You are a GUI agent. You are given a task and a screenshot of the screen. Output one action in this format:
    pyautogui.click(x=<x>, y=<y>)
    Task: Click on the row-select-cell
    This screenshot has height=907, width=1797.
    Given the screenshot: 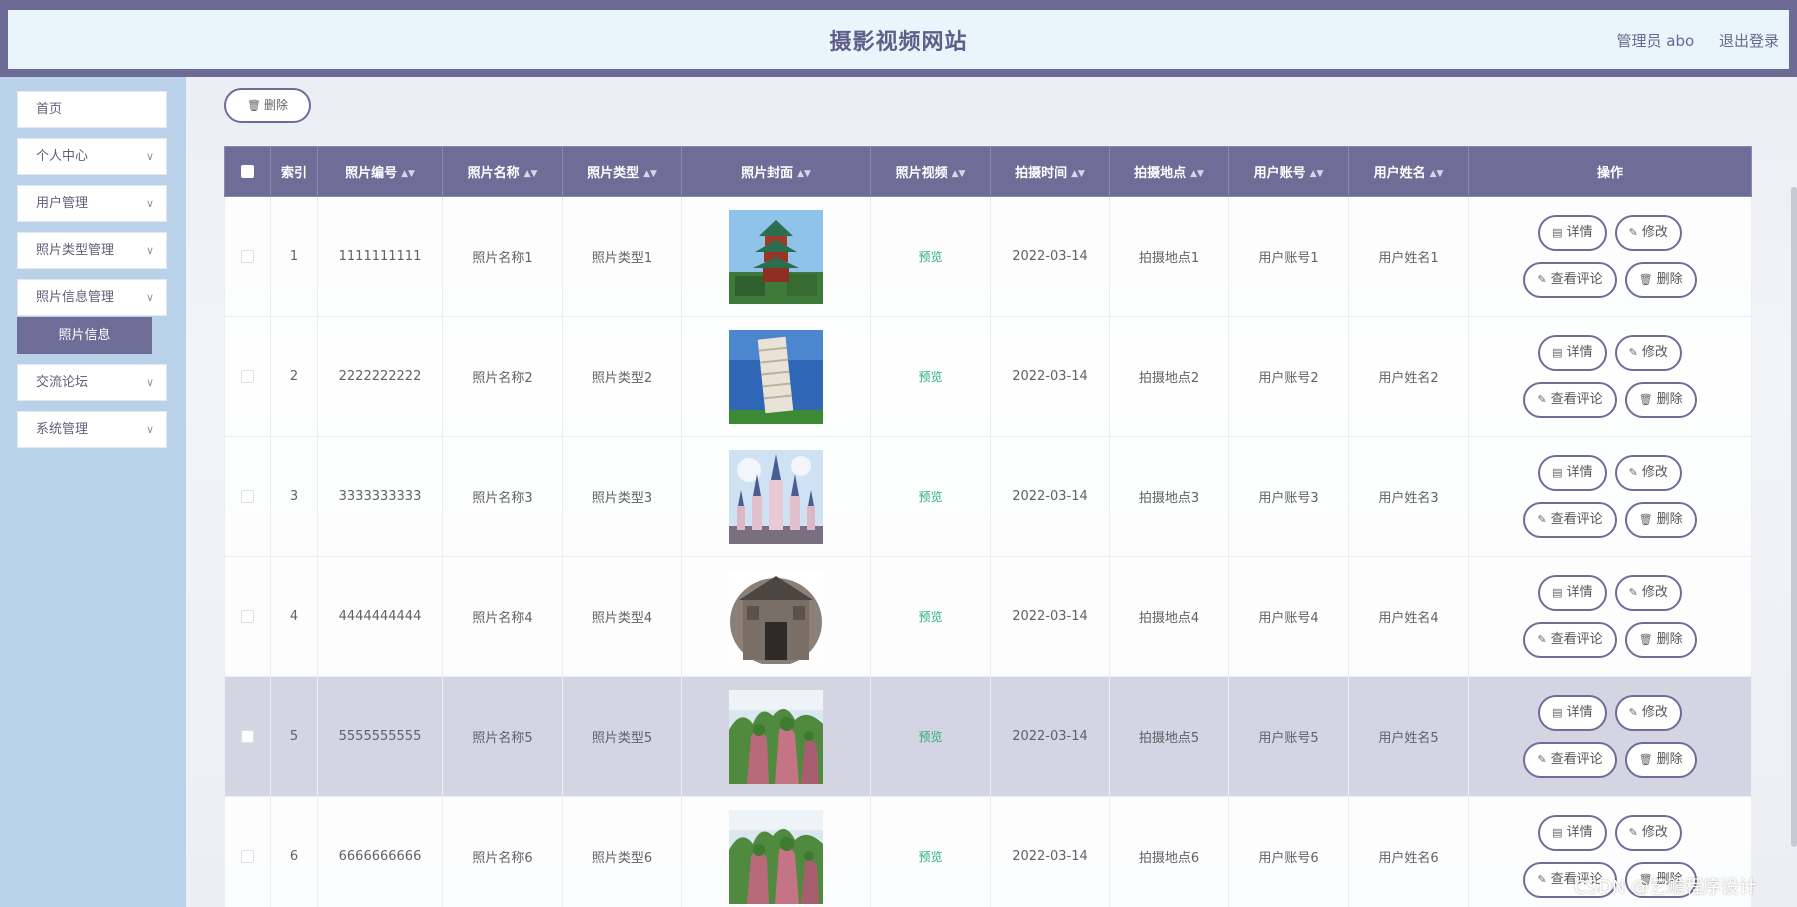 What is the action you would take?
    pyautogui.click(x=247, y=256)
    